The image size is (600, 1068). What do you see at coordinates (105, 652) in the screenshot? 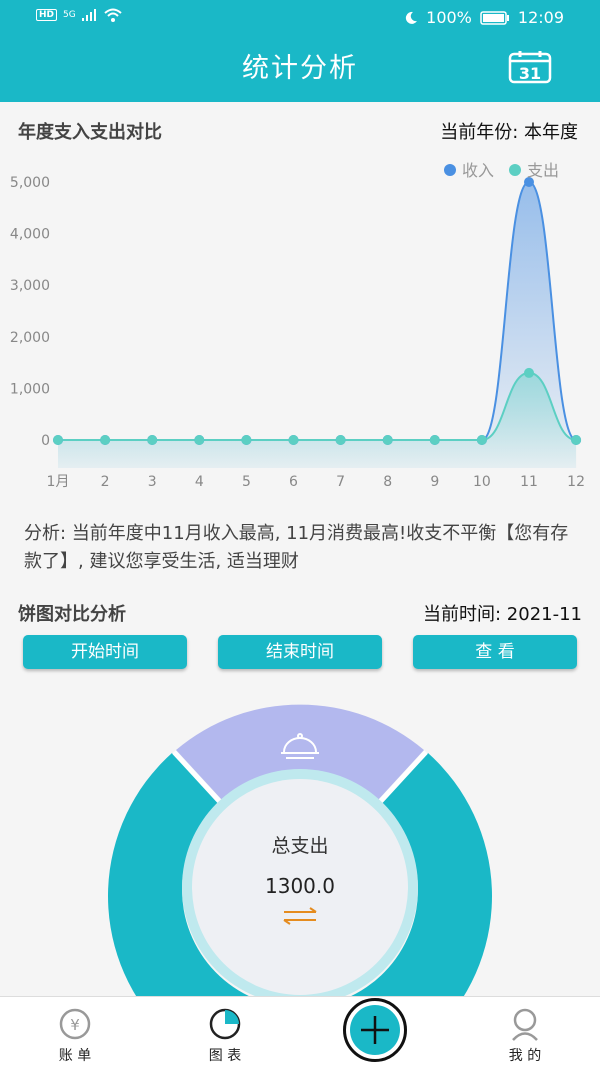
I see `start-time-button: 开始时间` at bounding box center [105, 652].